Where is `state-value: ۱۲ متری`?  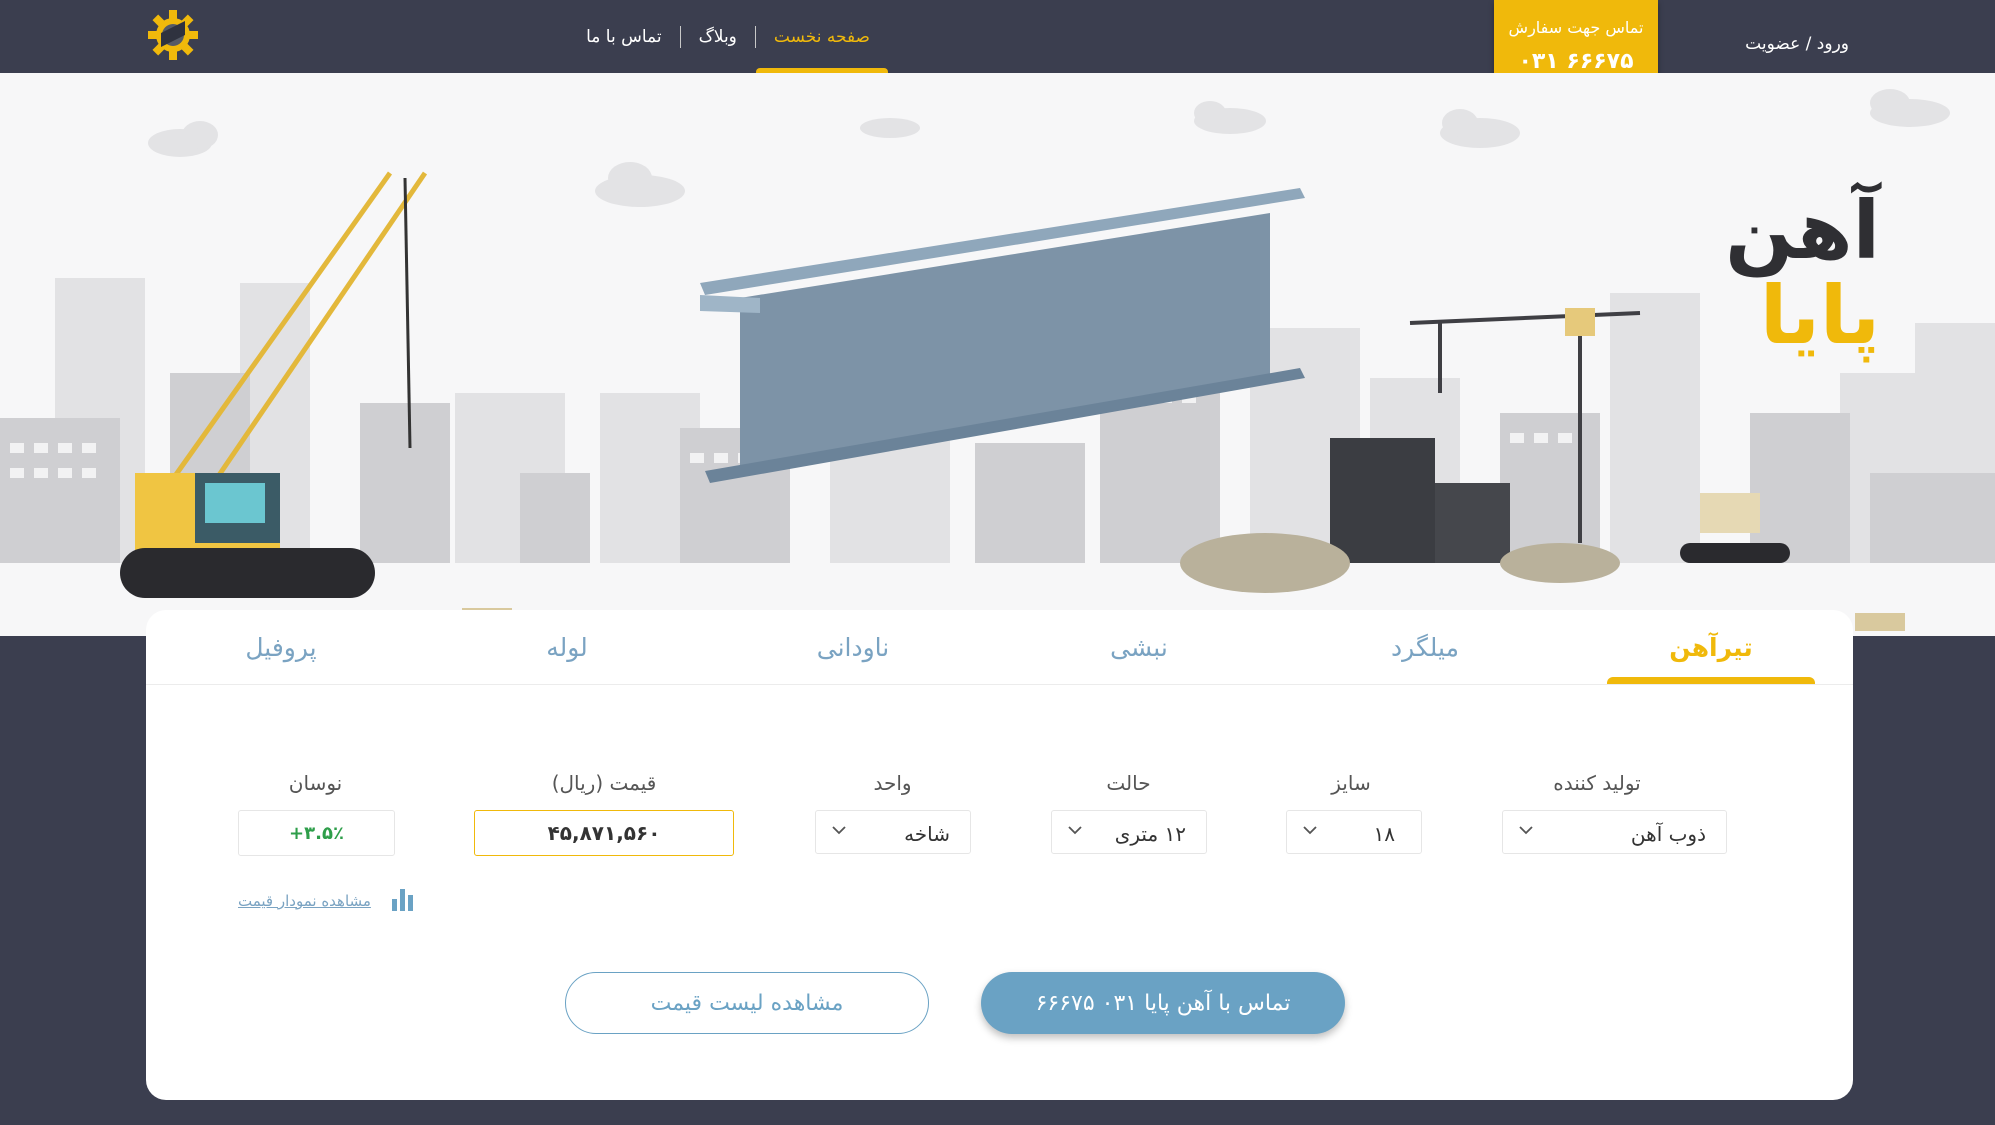 state-value: ۱۲ متری is located at coordinates (1150, 834).